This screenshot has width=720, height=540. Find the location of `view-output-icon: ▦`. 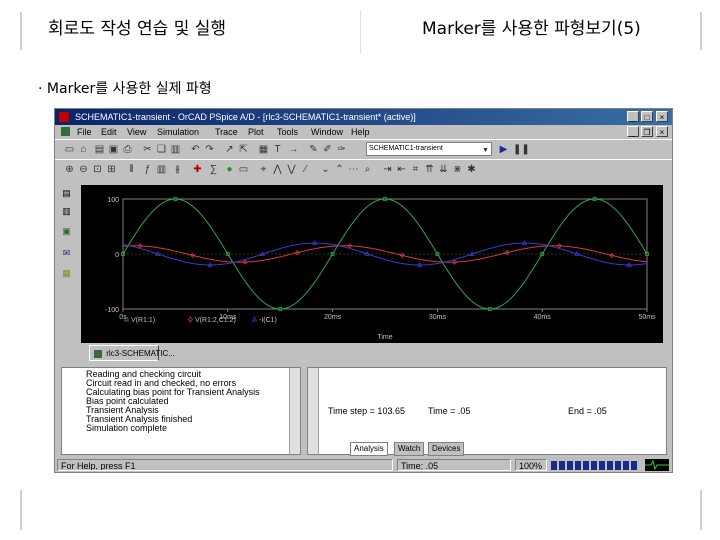

view-output-icon: ▦ is located at coordinates (66, 273).